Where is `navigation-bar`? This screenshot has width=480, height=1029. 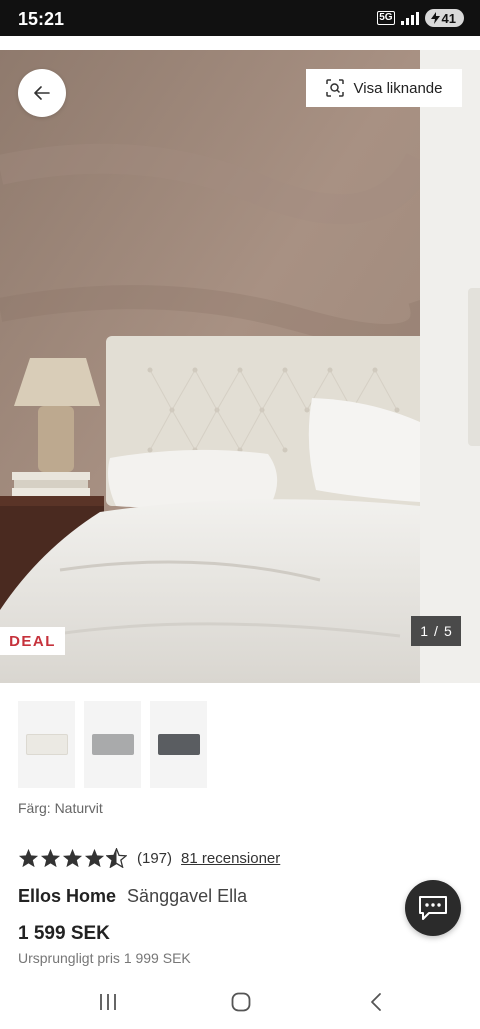 navigation-bar is located at coordinates (240, 1002).